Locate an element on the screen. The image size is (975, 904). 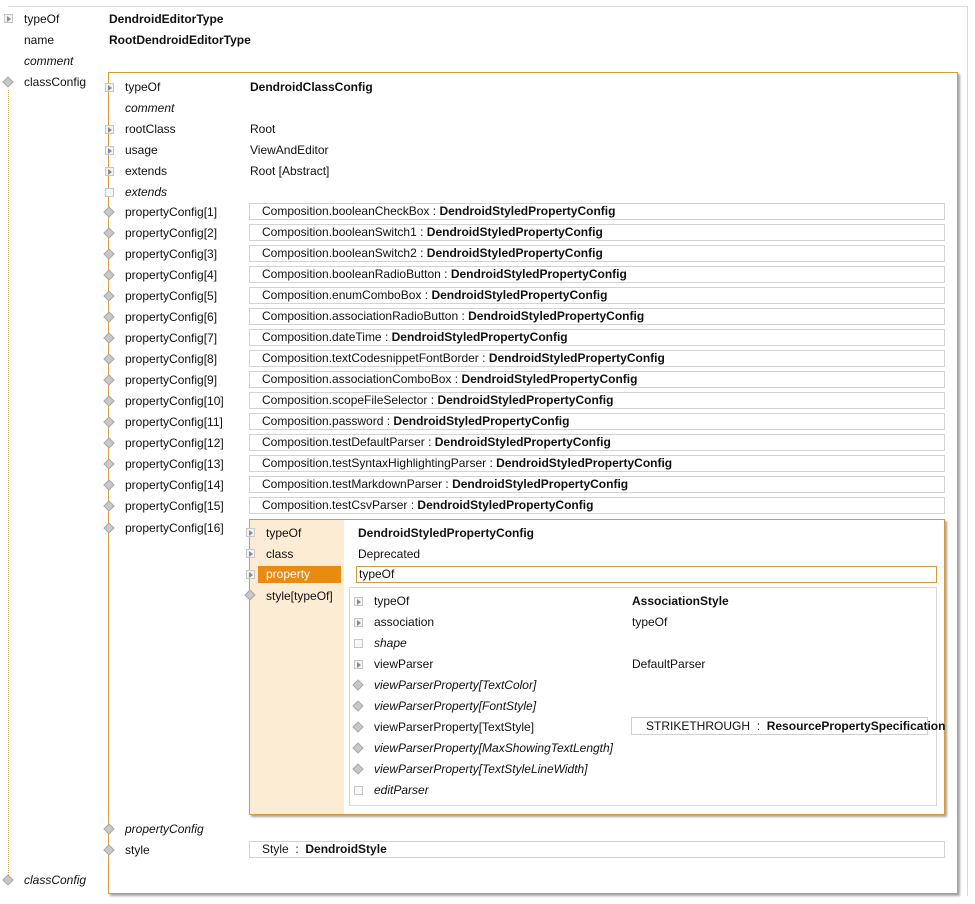
property-config-name: Composition.booleanSwitch1 is located at coordinates (339, 232).